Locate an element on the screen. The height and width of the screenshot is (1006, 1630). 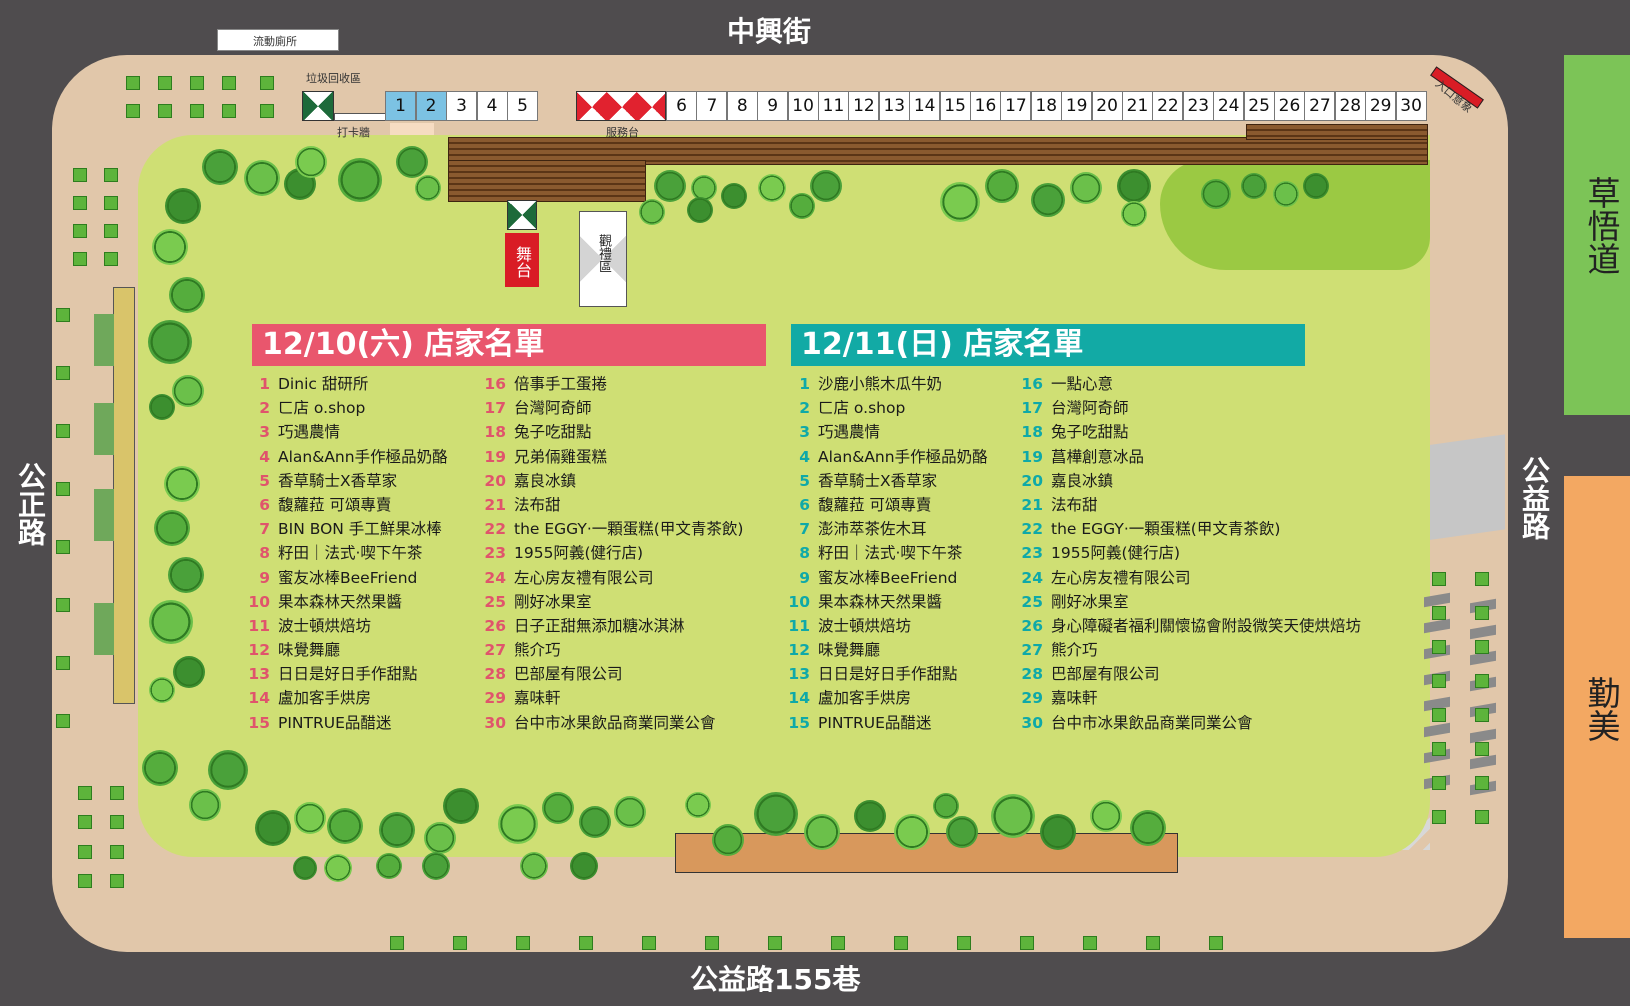
shop-name: 倍事手工蛋捲 is located at coordinates (561, 384).